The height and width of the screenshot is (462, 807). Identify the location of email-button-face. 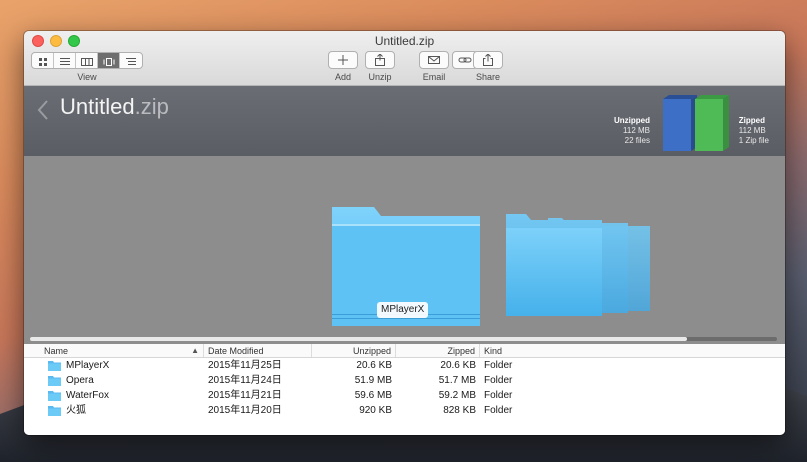
(434, 60).